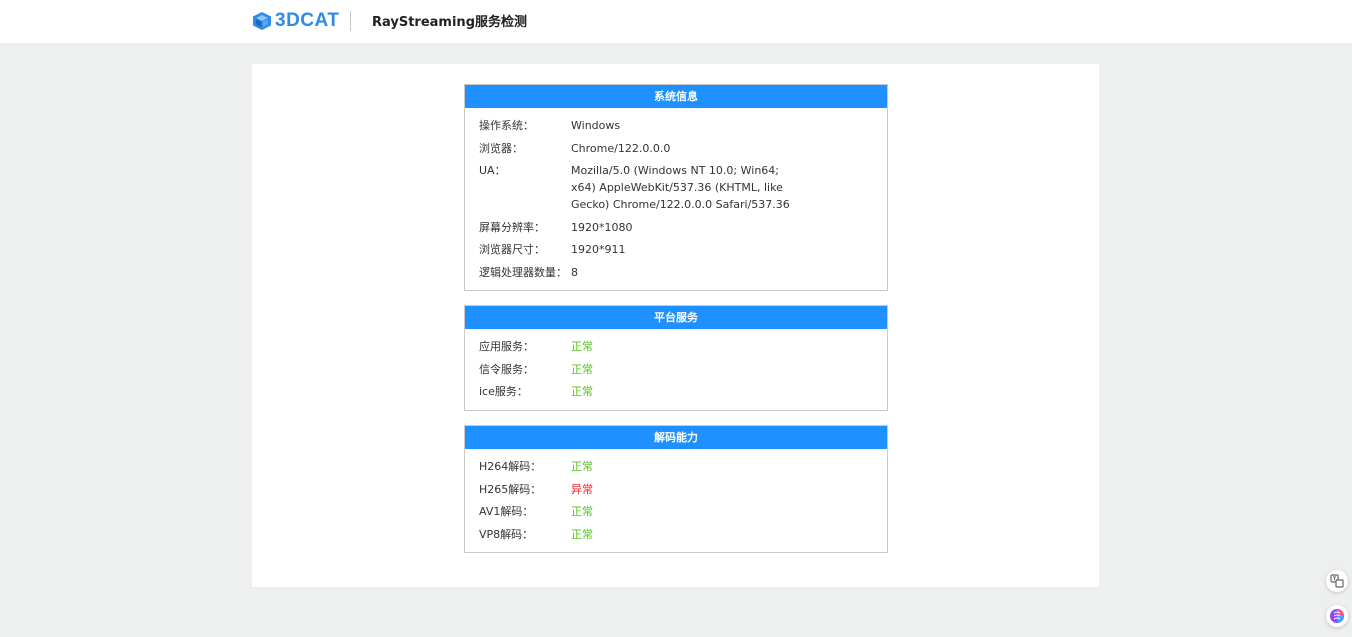 This screenshot has width=1352, height=637. What do you see at coordinates (523, 272) in the screenshot?
I see `cpu-count-label: 逻辑处理器数量：` at bounding box center [523, 272].